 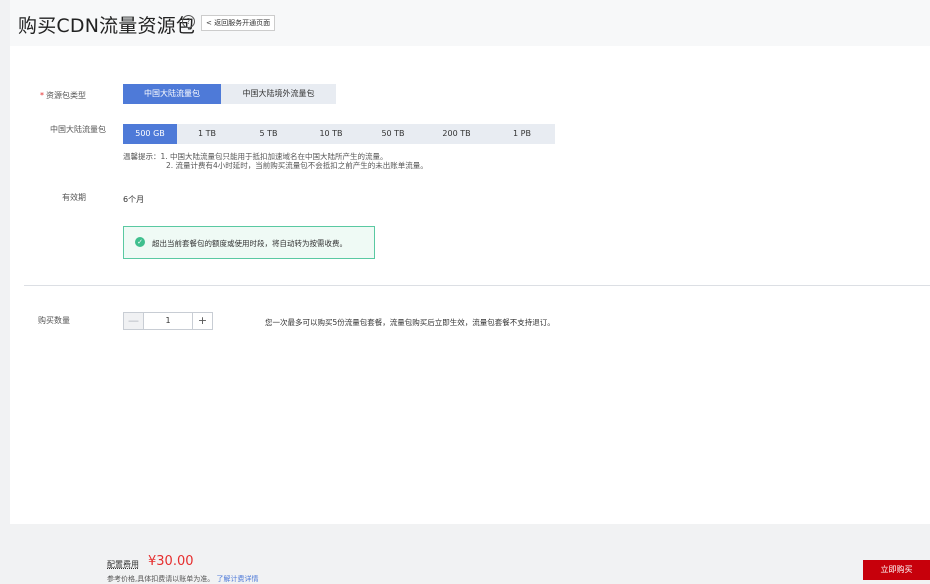 I want to click on tip-line-1: 温馨提示：1. 中国大陆流量包只能用于抵扣加速域名在中国大陆所产生的流量。, so click(x=255, y=156).